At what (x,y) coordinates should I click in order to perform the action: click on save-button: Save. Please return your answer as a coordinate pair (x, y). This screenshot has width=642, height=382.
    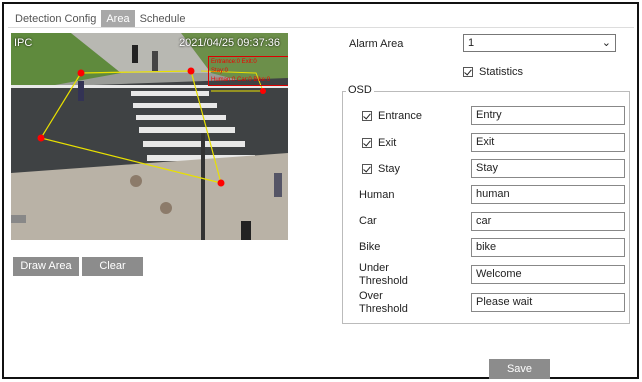
    Looking at the image, I should click on (519, 369).